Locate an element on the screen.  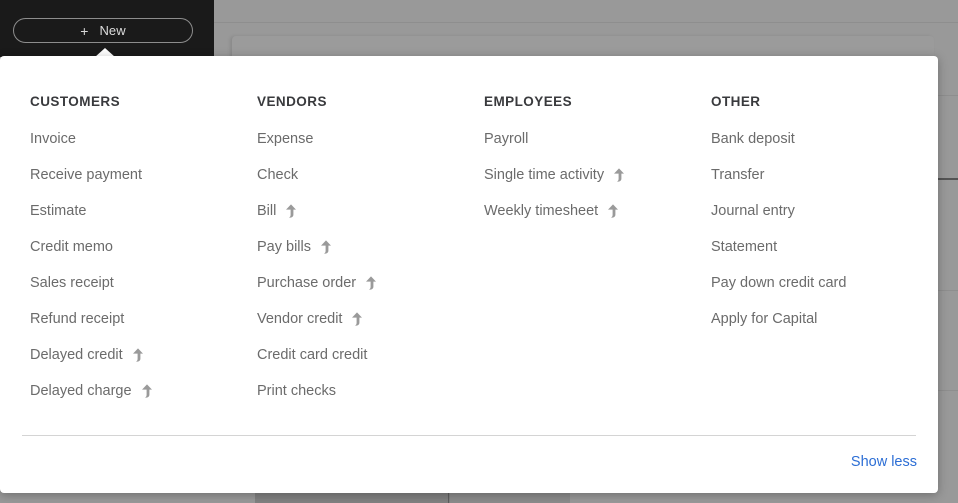
menu-item-label: Receive payment is located at coordinates (86, 175).